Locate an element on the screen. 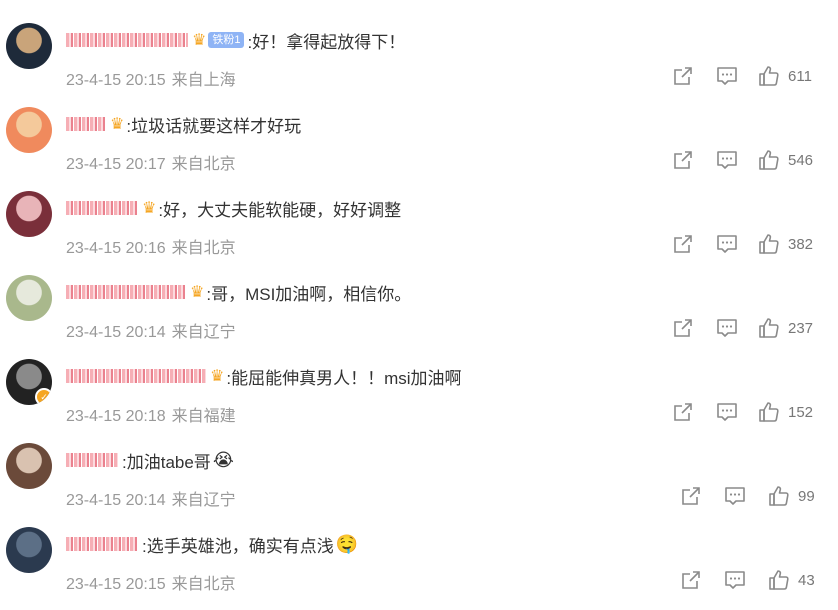 Image resolution: width=838 pixels, height=610 pixels. like-count: 546 is located at coordinates (801, 160).